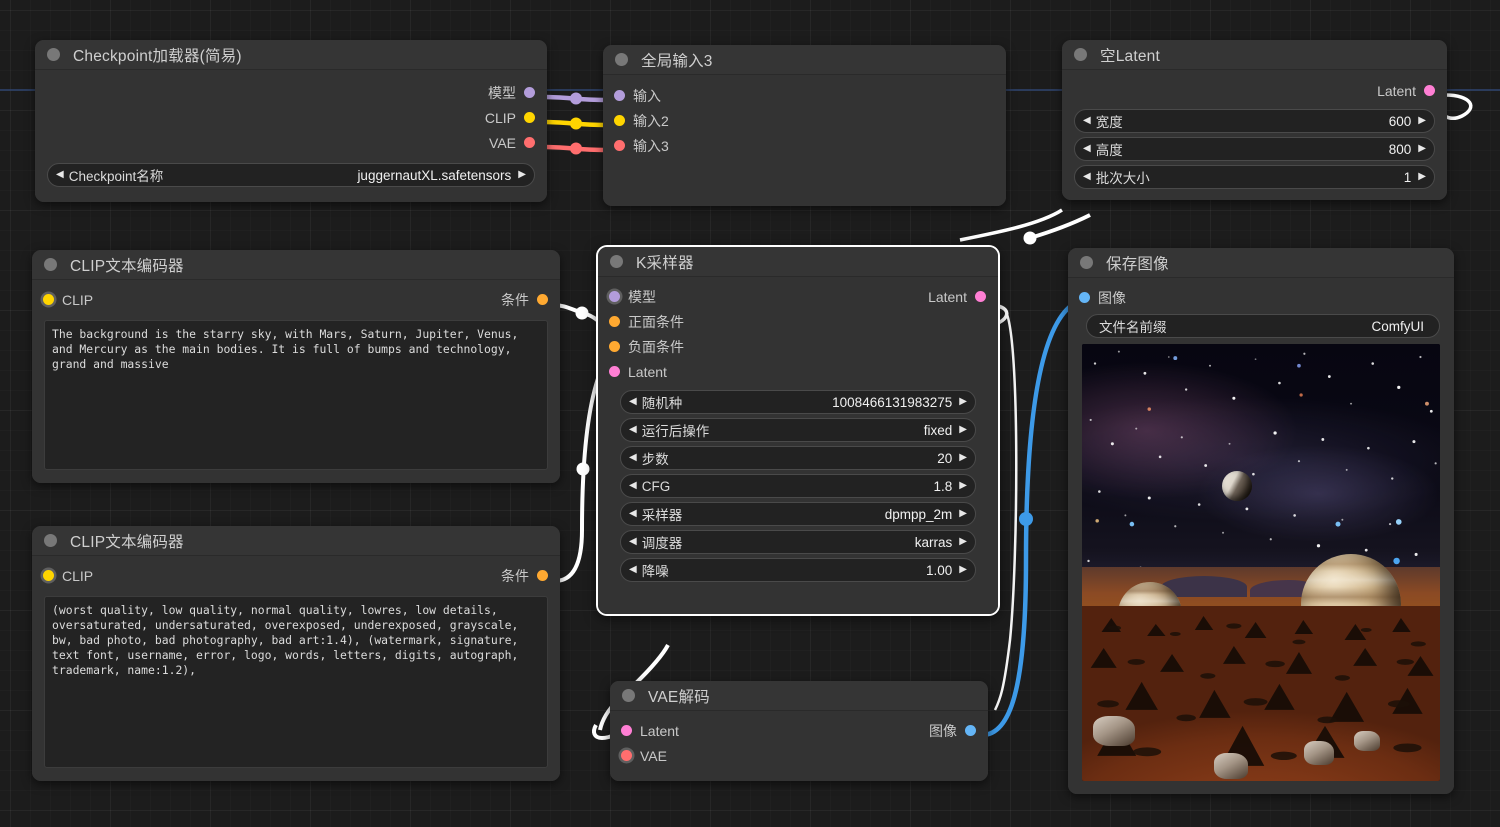 This screenshot has height=827, width=1500. What do you see at coordinates (798, 296) in the screenshot?
I see `ksampler-model-row: 模型 Latent` at bounding box center [798, 296].